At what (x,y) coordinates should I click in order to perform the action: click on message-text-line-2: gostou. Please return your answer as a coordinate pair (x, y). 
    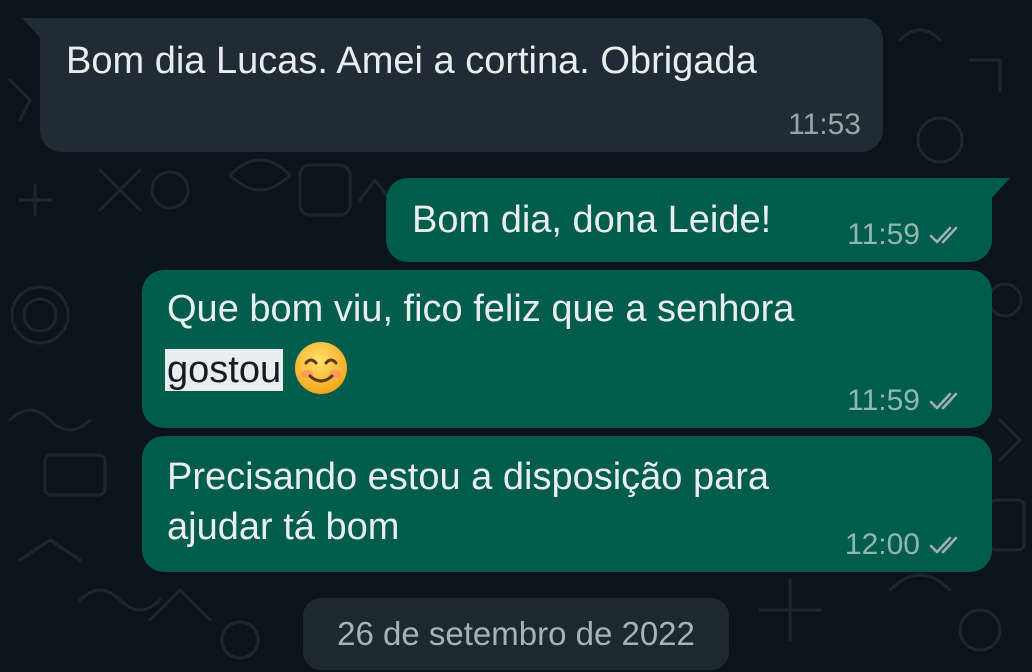
    Looking at the image, I should click on (257, 371).